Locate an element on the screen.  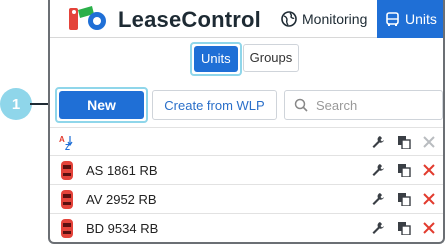
delete-all-icon is located at coordinates (429, 142).